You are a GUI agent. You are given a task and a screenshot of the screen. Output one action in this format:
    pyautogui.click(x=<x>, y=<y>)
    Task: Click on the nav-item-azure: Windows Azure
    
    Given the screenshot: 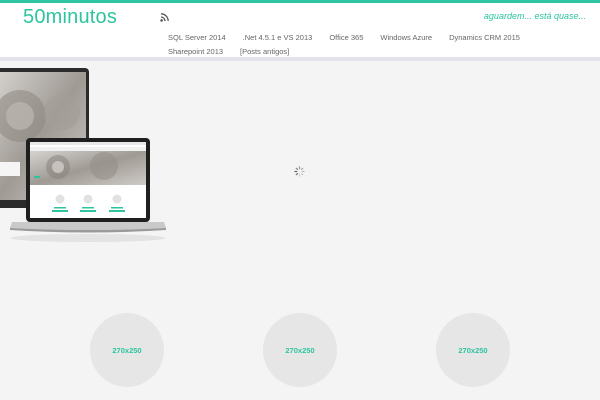 What is the action you would take?
    pyautogui.click(x=406, y=37)
    